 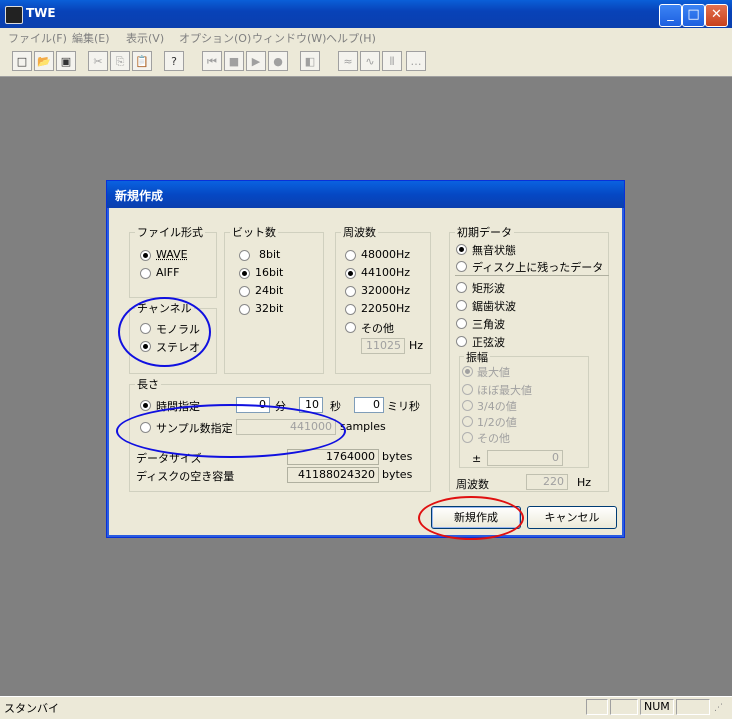 What do you see at coordinates (467, 371) in the screenshot?
I see `amp-max-radio` at bounding box center [467, 371].